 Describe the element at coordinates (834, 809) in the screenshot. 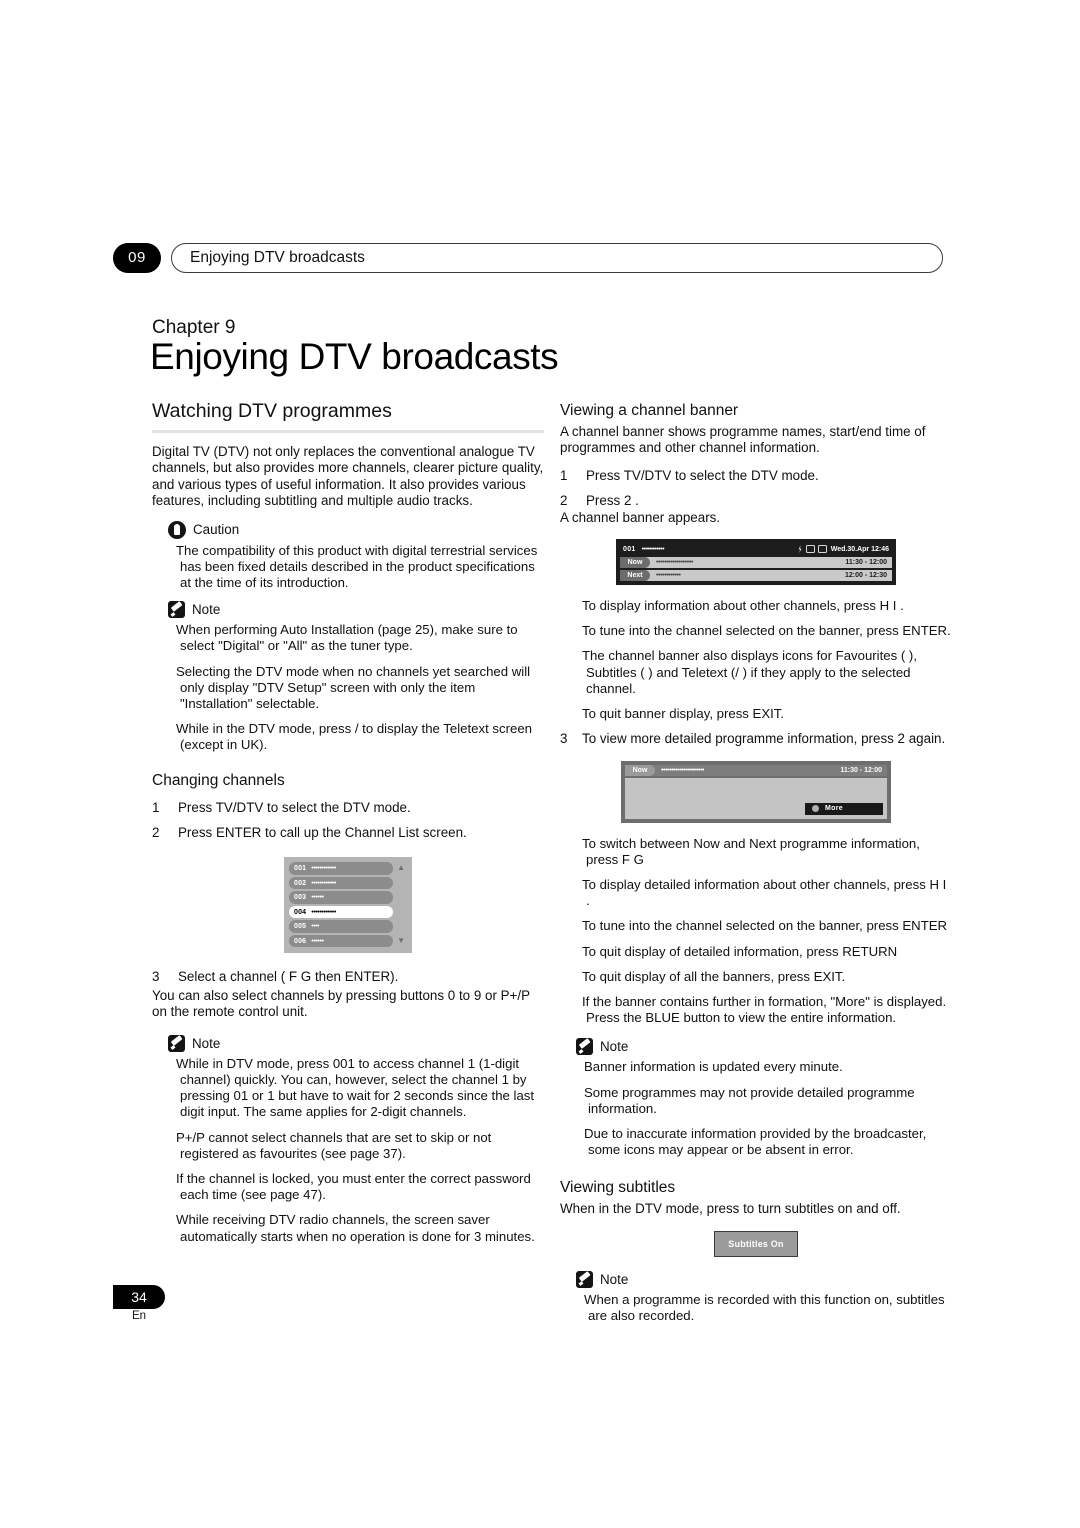

I see `more-button-label: More` at that location.